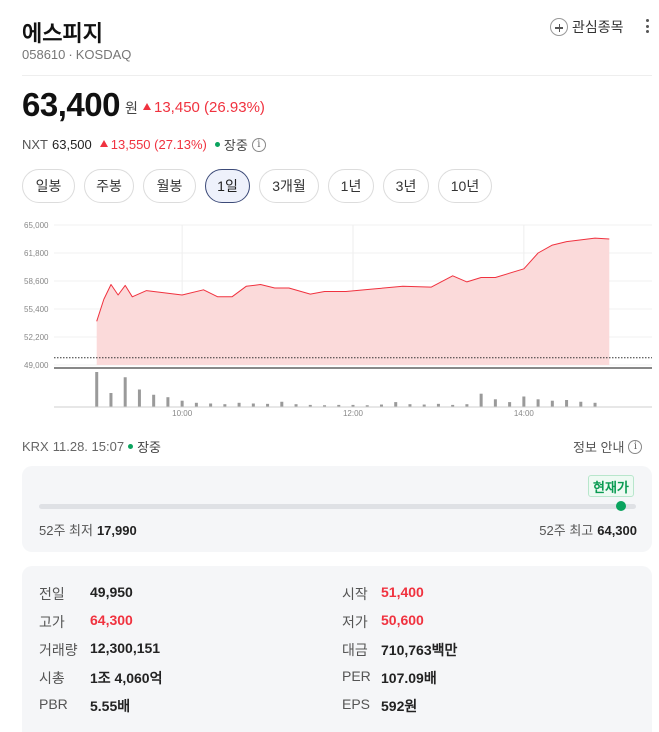  What do you see at coordinates (353, 413) in the screenshot?
I see `x-tick-label: 12:00` at bounding box center [353, 413].